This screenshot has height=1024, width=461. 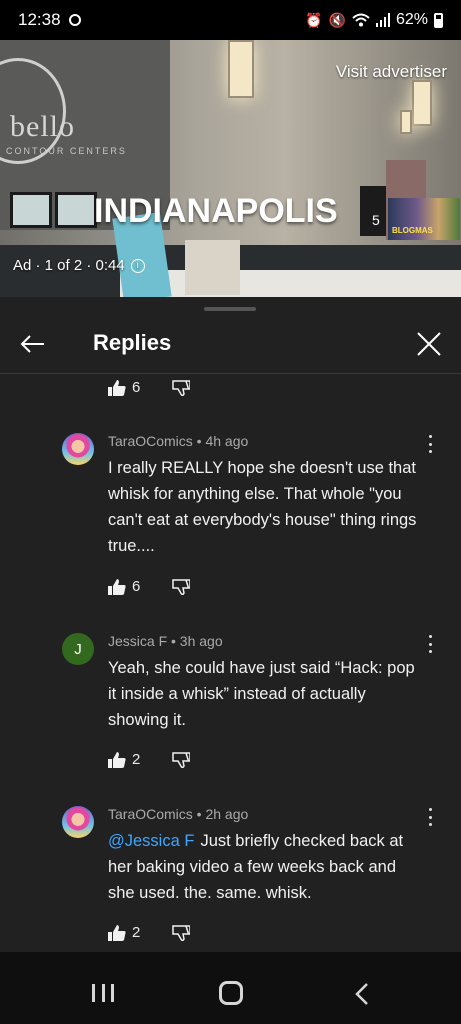 What do you see at coordinates (412, 230) in the screenshot?
I see `thumbnail-tag: BLOGMAS` at bounding box center [412, 230].